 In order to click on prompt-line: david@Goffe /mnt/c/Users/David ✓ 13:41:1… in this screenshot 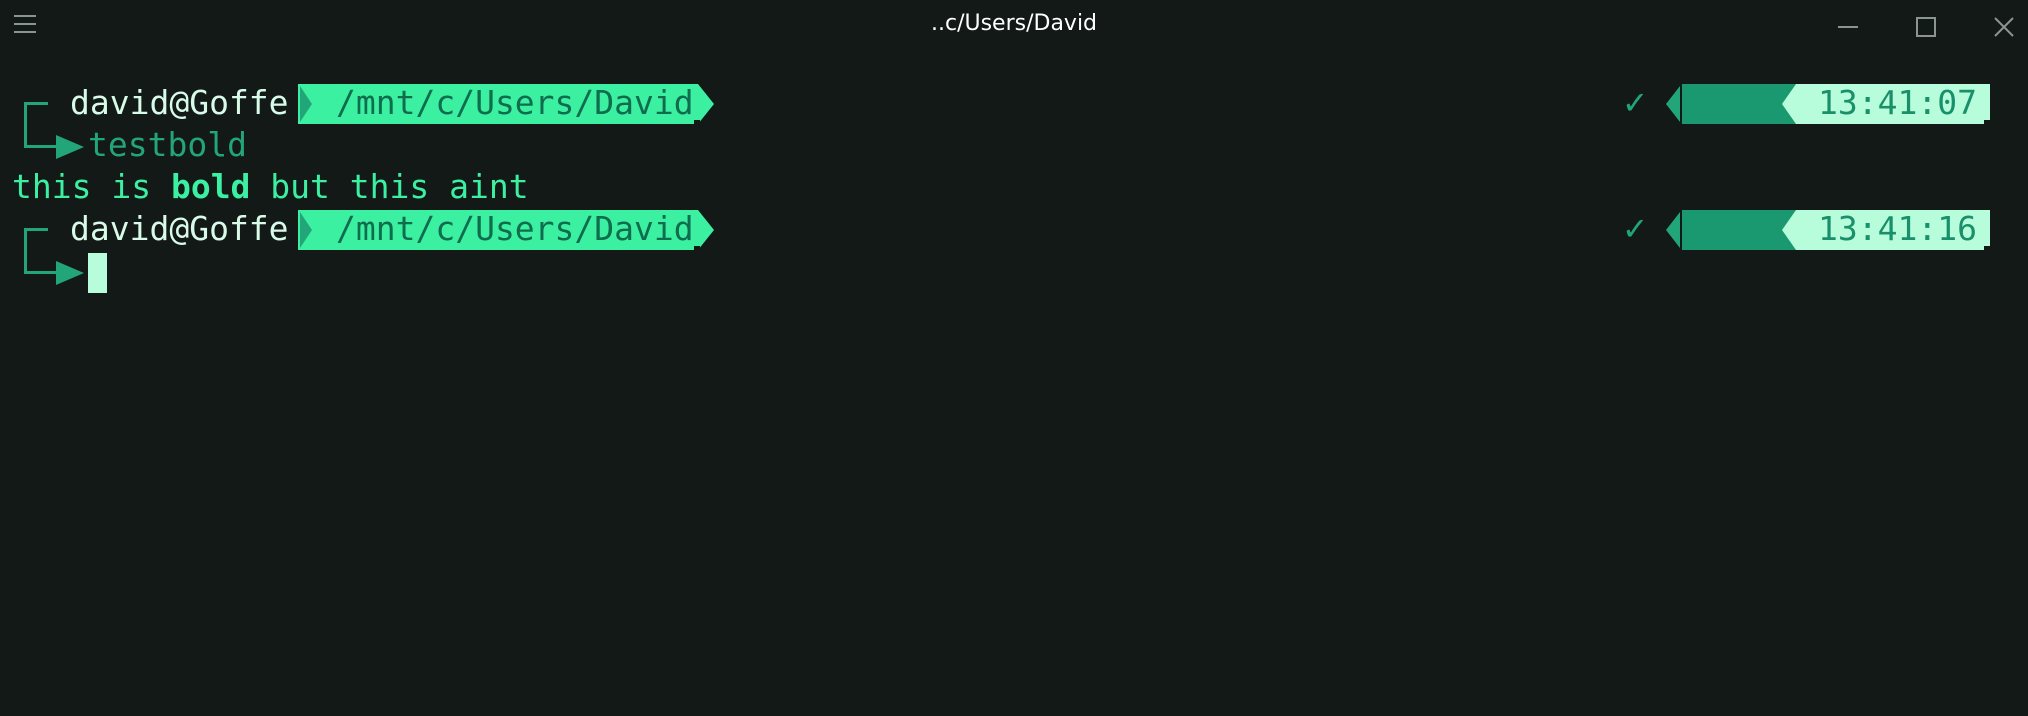, I will do `click(1014, 229)`.